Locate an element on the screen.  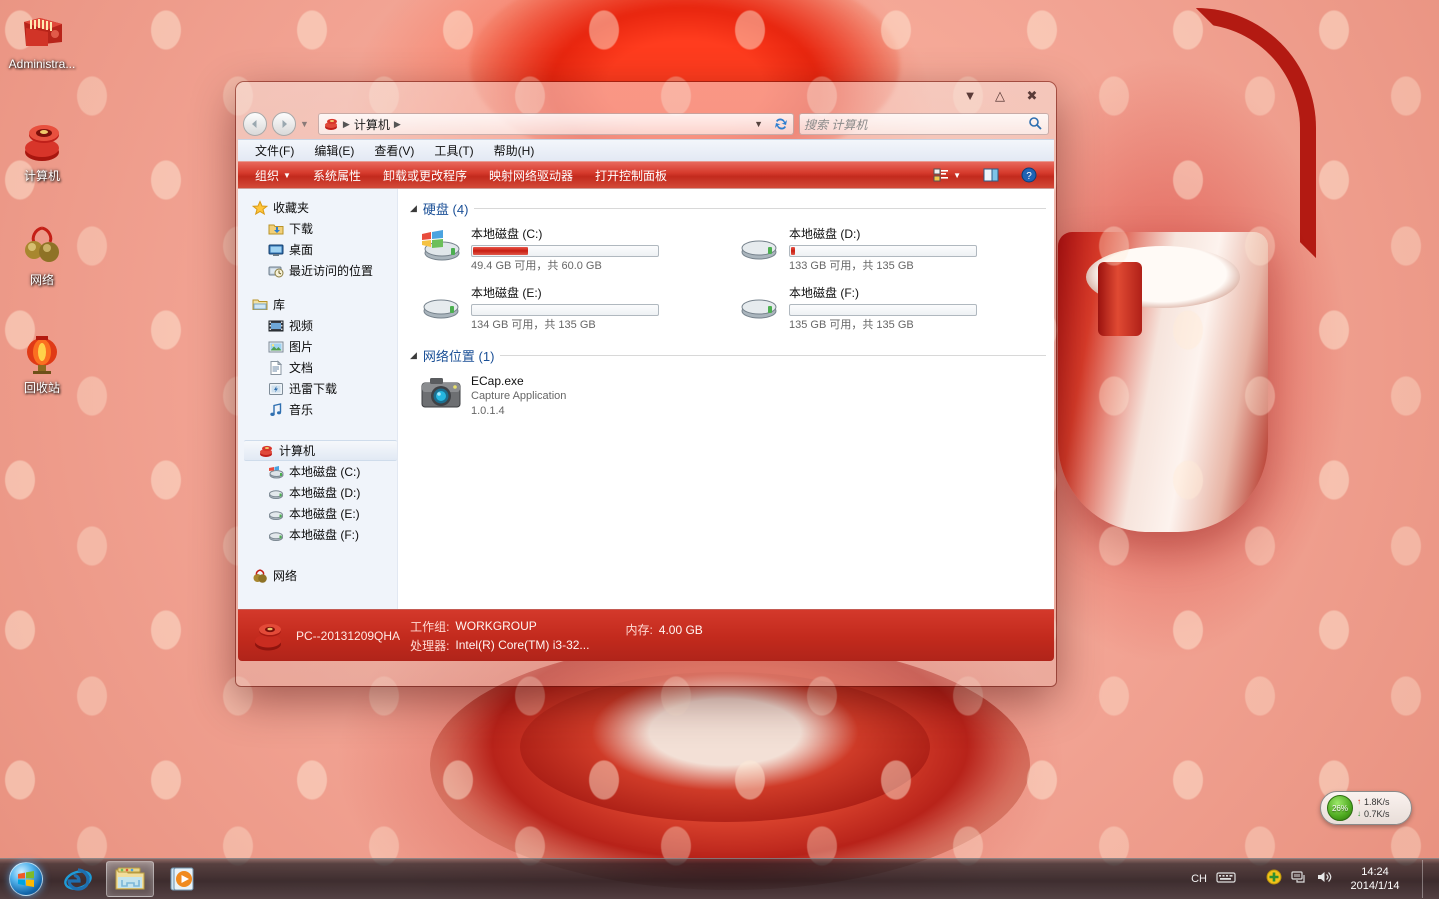
drive-tile-e: 本地磁盘 (E:) 134 GB 可用，共 135 GB is located at coordinates (569, 312).